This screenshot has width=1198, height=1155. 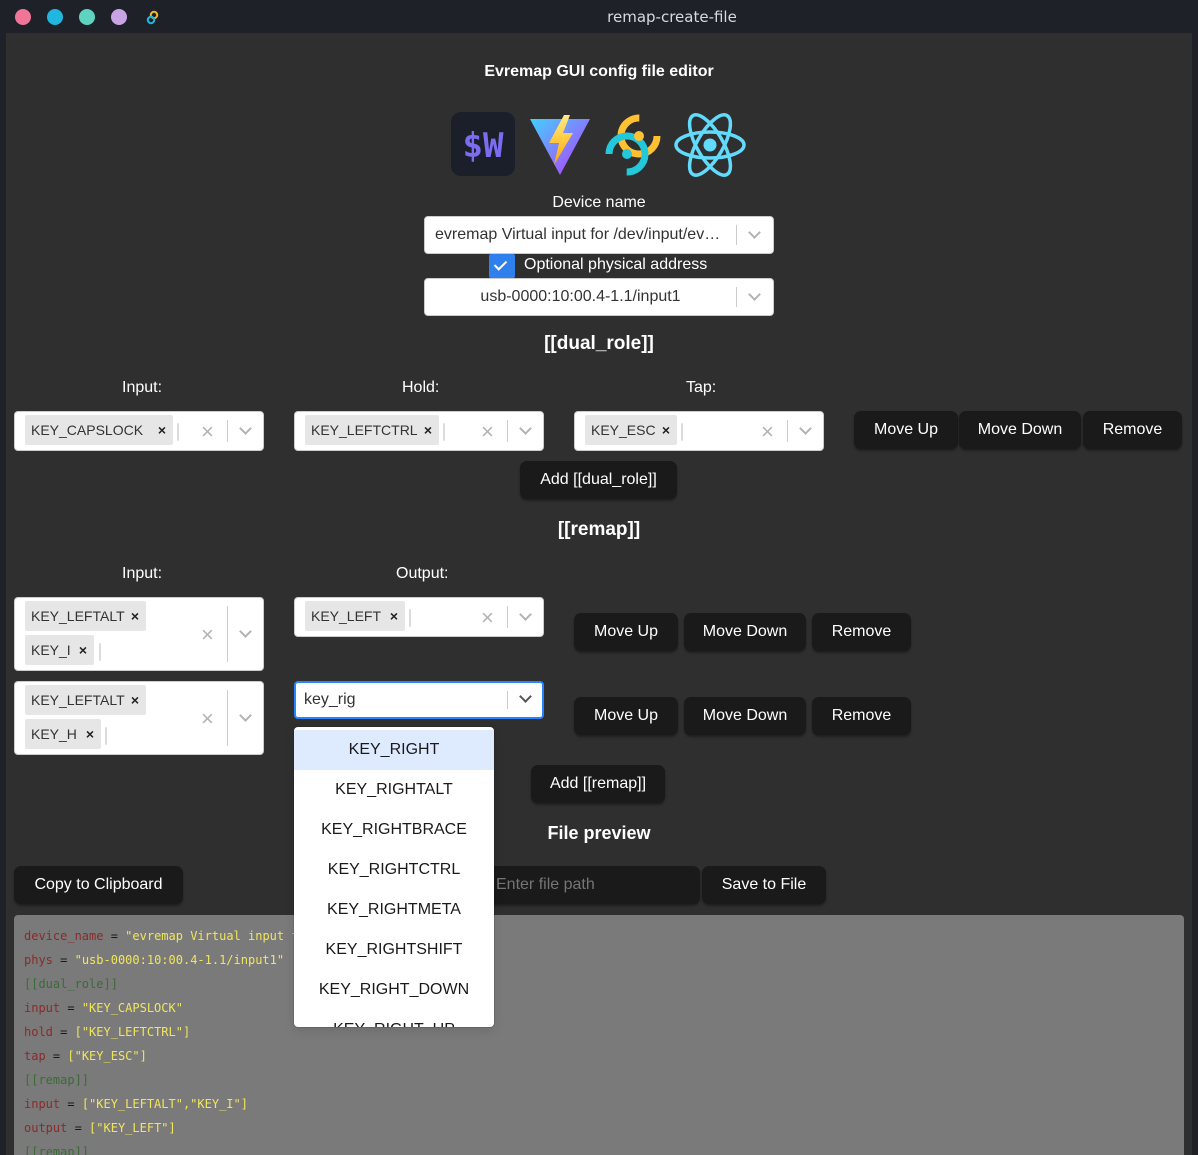 What do you see at coordinates (634, 145) in the screenshot?
I see `tauri-icon` at bounding box center [634, 145].